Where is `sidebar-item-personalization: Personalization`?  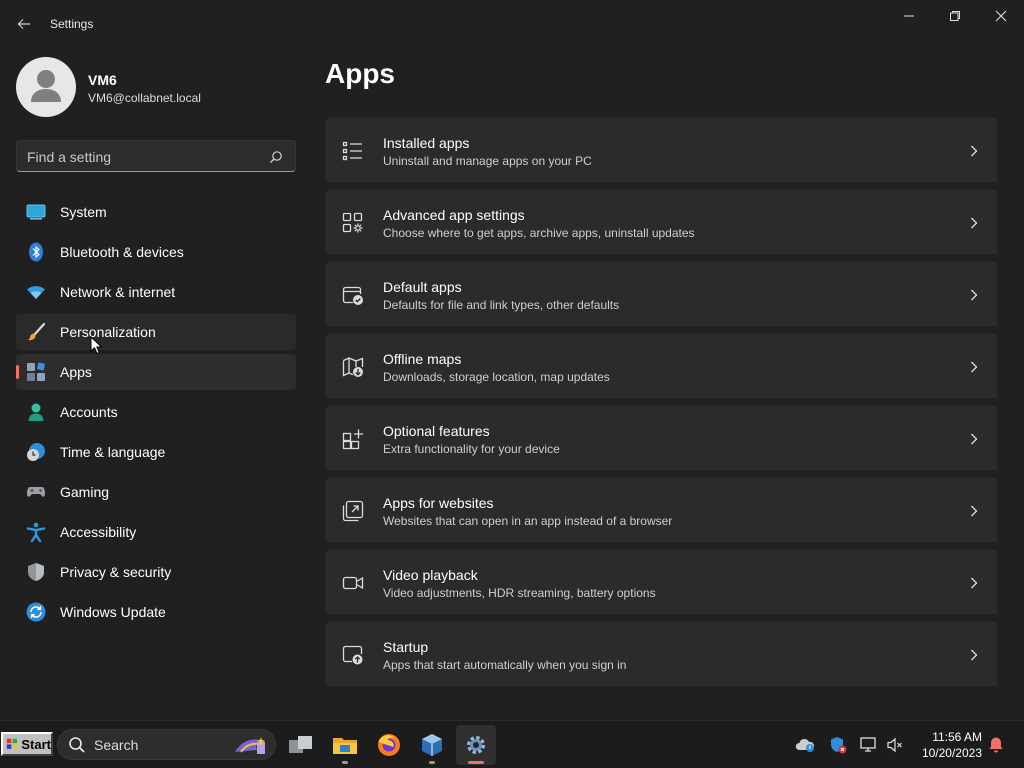 sidebar-item-personalization: Personalization is located at coordinates (156, 332).